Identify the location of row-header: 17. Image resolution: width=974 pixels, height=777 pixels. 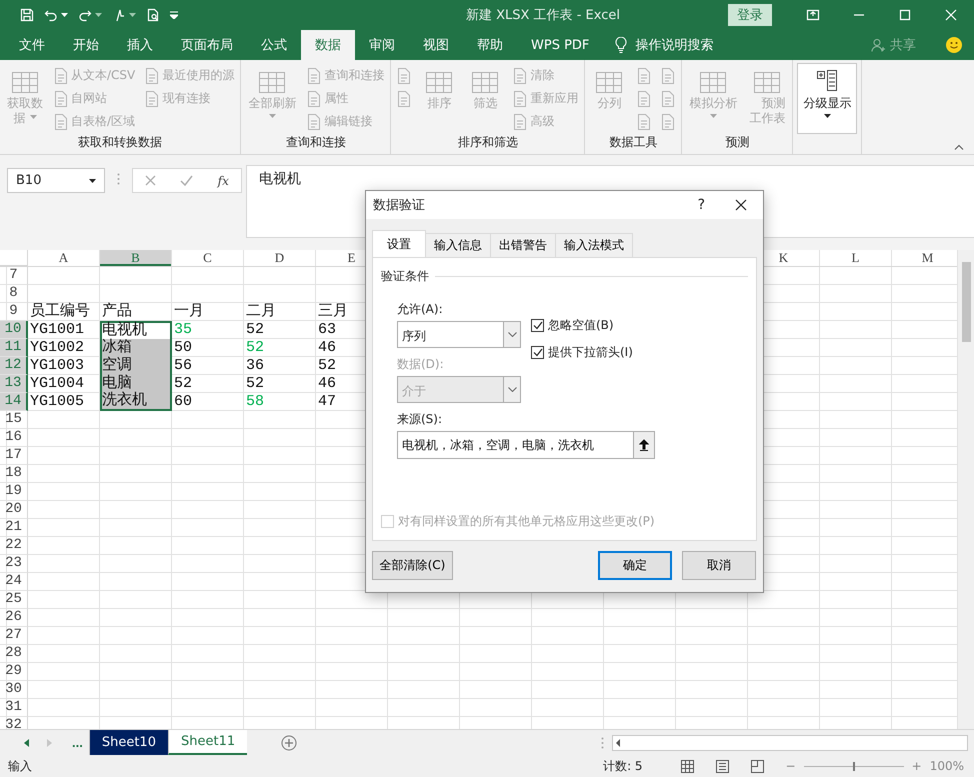
(14, 456).